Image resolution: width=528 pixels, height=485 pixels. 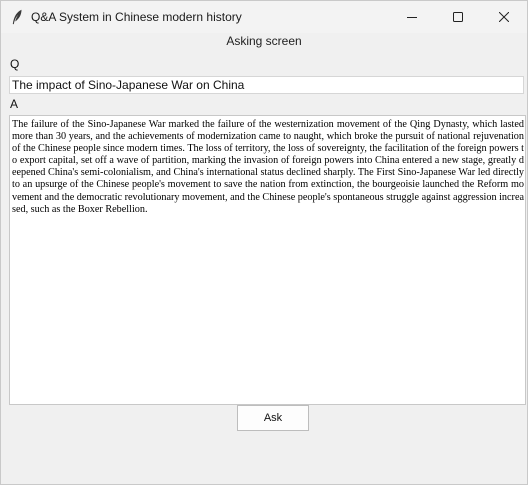 What do you see at coordinates (136, 17) in the screenshot?
I see `window-title: Q&A System in Chinese modern history` at bounding box center [136, 17].